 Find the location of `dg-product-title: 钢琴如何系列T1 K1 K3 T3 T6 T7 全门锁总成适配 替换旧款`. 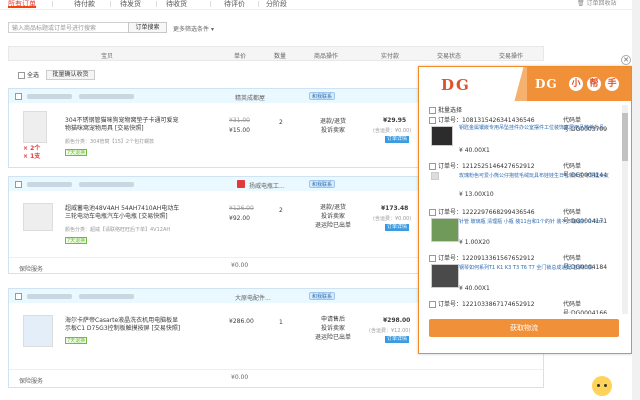

dg-product-title: 钢琴如何系列T1 K1 K3 T3 T6 T7 全门锁总成适配 替换旧款 is located at coordinates (534, 268).